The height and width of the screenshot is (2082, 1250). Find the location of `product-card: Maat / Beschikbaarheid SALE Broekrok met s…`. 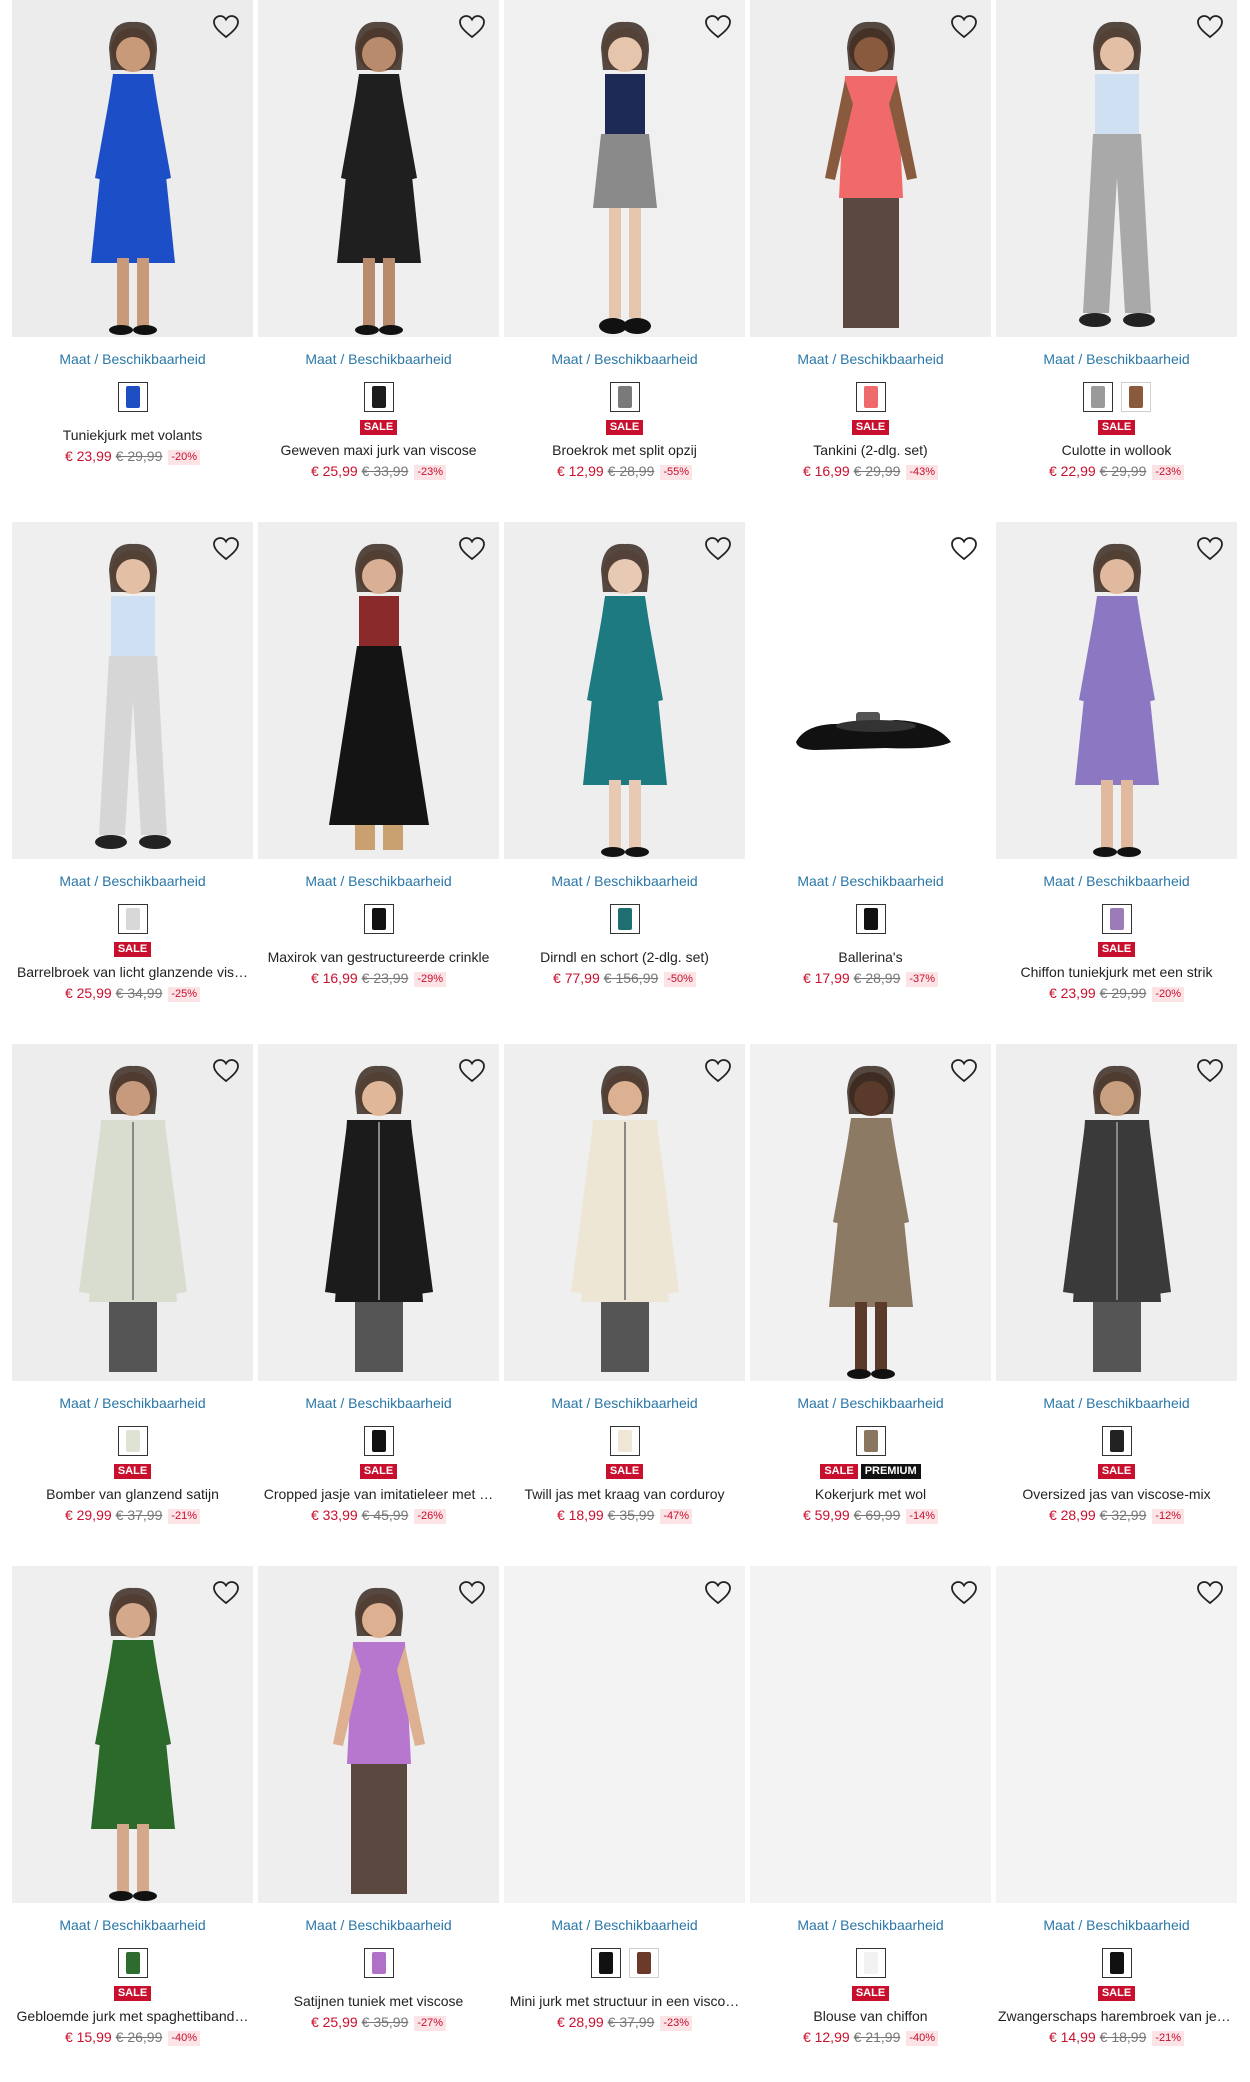

product-card: Maat / Beschikbaarheid SALE Broekrok met s… is located at coordinates (624, 261).